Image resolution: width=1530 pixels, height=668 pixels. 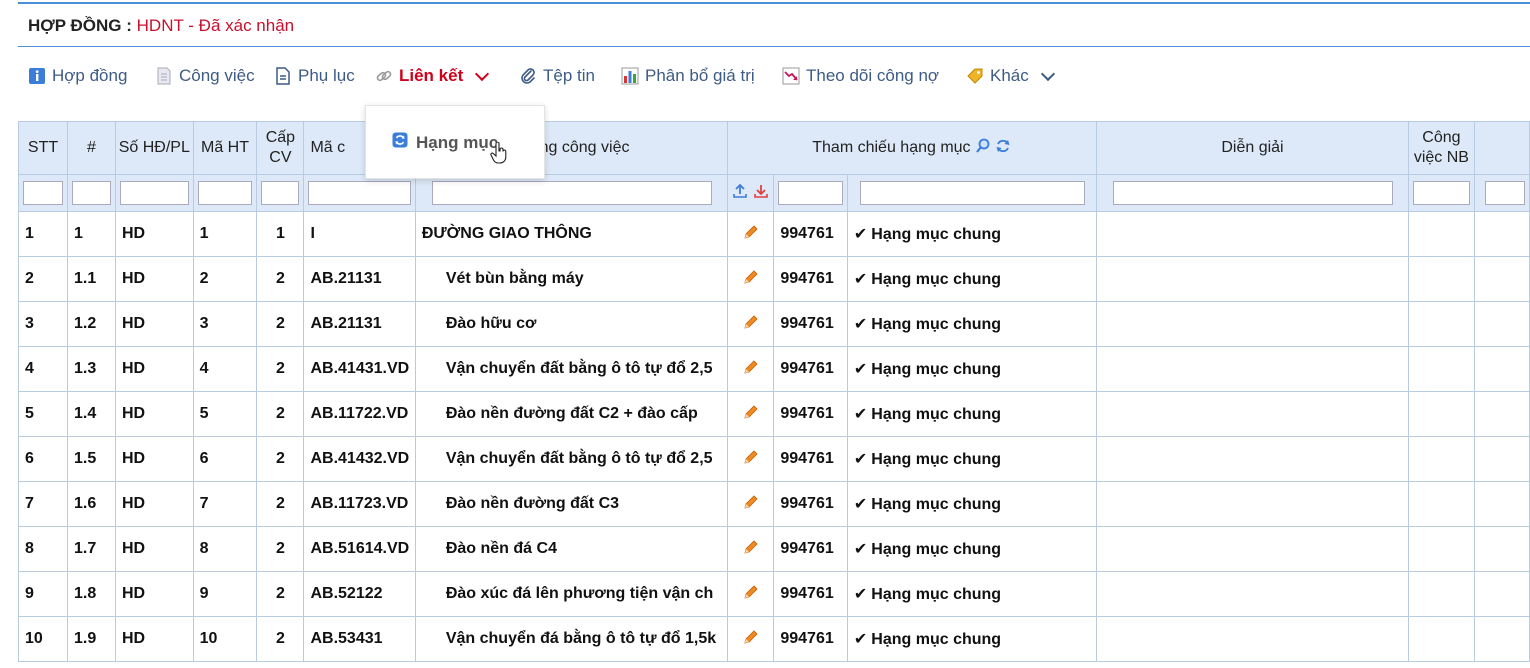 What do you see at coordinates (77, 76) in the screenshot?
I see `tab-hop-dong: Hợp đồng` at bounding box center [77, 76].